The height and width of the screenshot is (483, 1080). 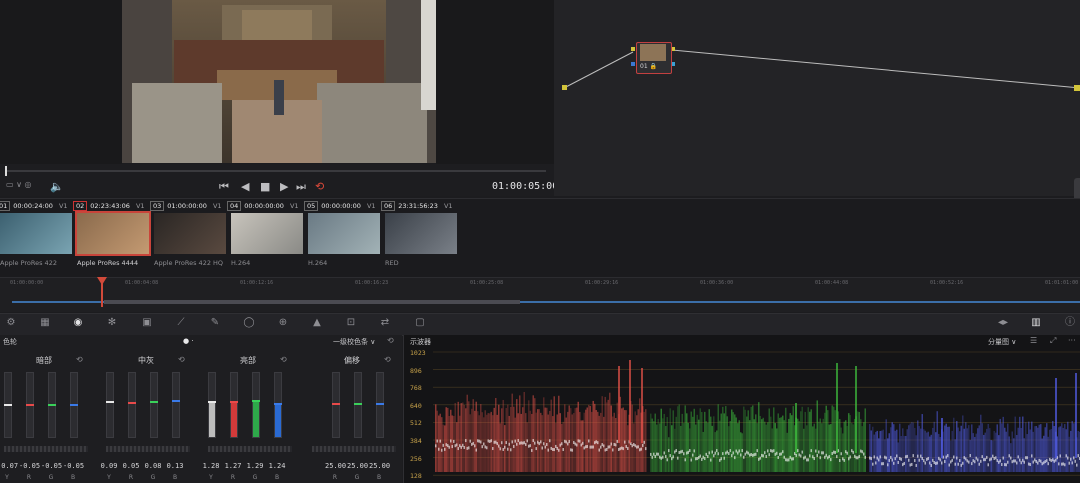 I want to click on source-input-dot, so click(x=564, y=87).